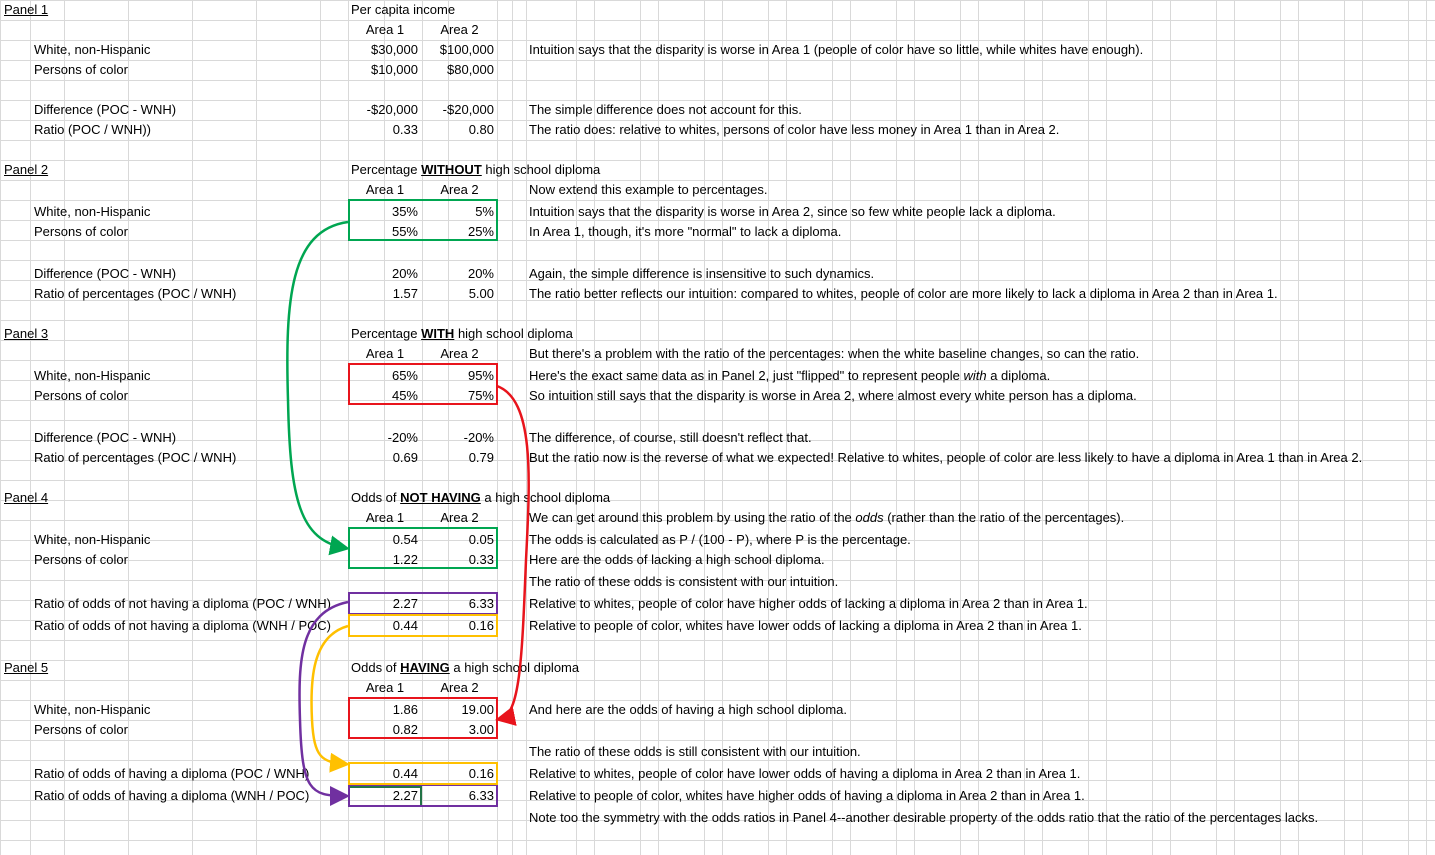  I want to click on panel-5-area1-header: Area 1, so click(385, 688).